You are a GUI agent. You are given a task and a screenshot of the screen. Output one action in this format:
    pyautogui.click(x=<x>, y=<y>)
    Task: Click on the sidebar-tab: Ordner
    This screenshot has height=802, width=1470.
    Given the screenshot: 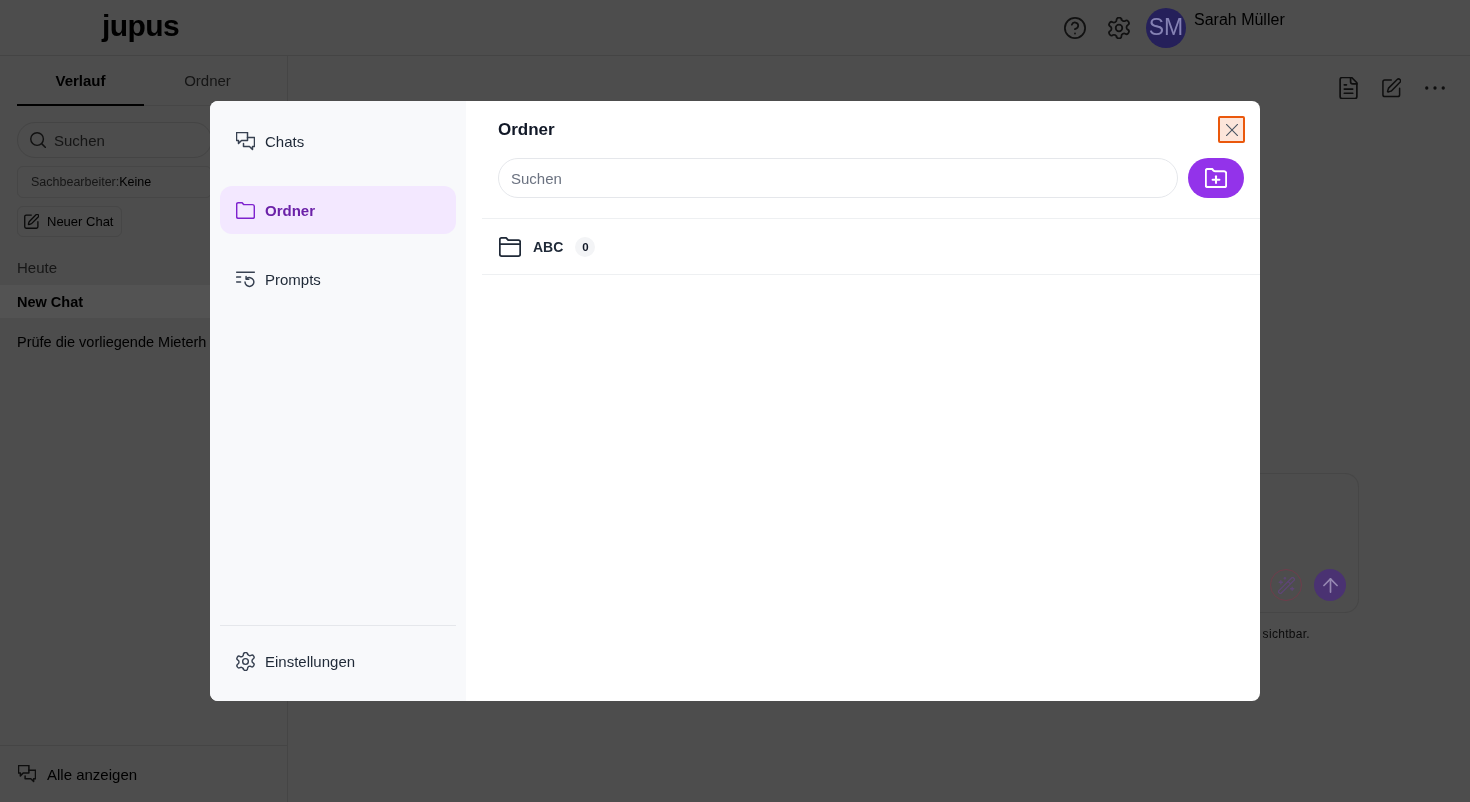 What is the action you would take?
    pyautogui.click(x=207, y=81)
    